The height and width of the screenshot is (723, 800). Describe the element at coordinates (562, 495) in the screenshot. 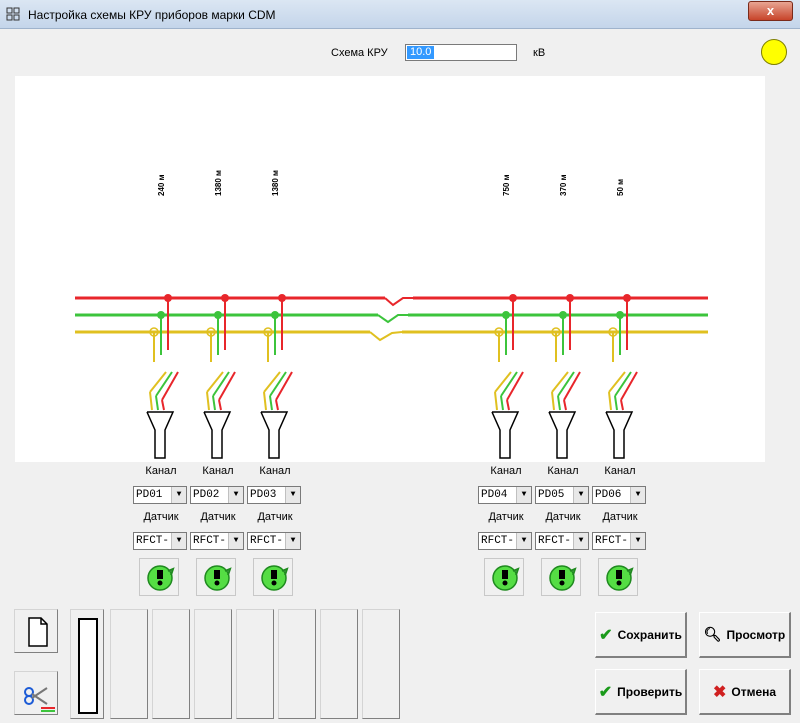

I see `channel-select: PD05 ▼` at that location.